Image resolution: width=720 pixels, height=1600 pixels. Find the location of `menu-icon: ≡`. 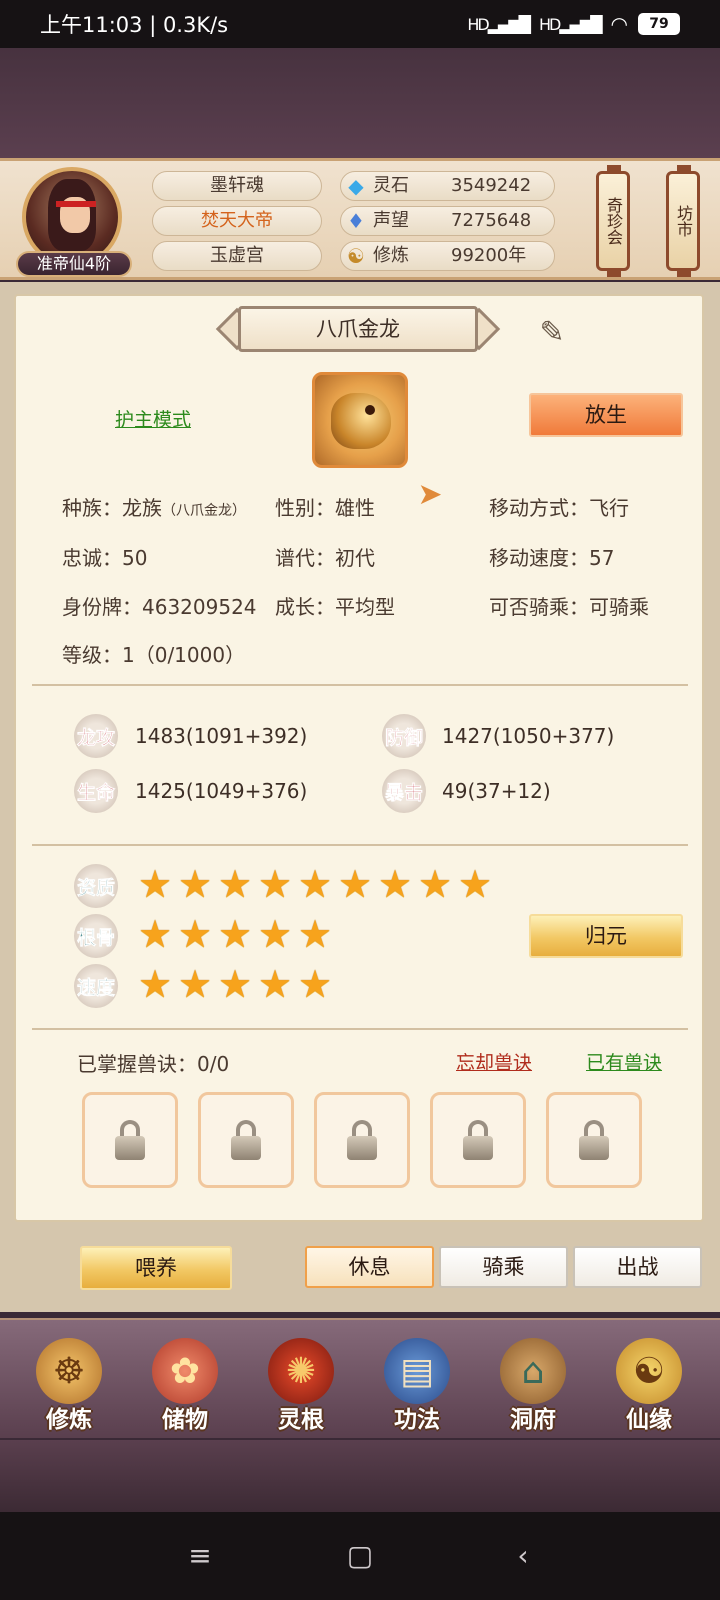

menu-icon: ≡ is located at coordinates (200, 1556).